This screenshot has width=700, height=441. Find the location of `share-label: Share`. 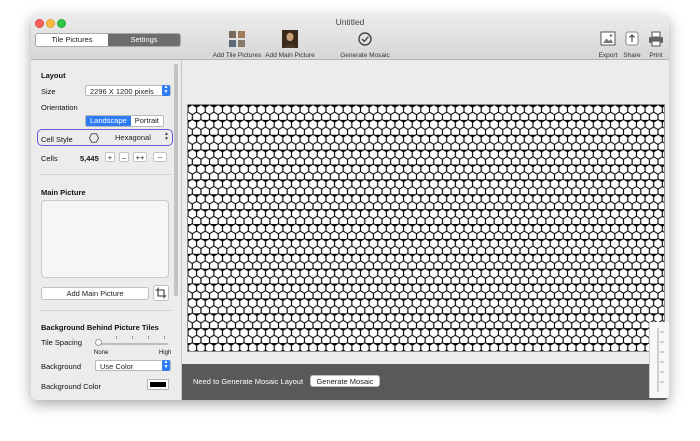

share-label: Share is located at coordinates (632, 55).